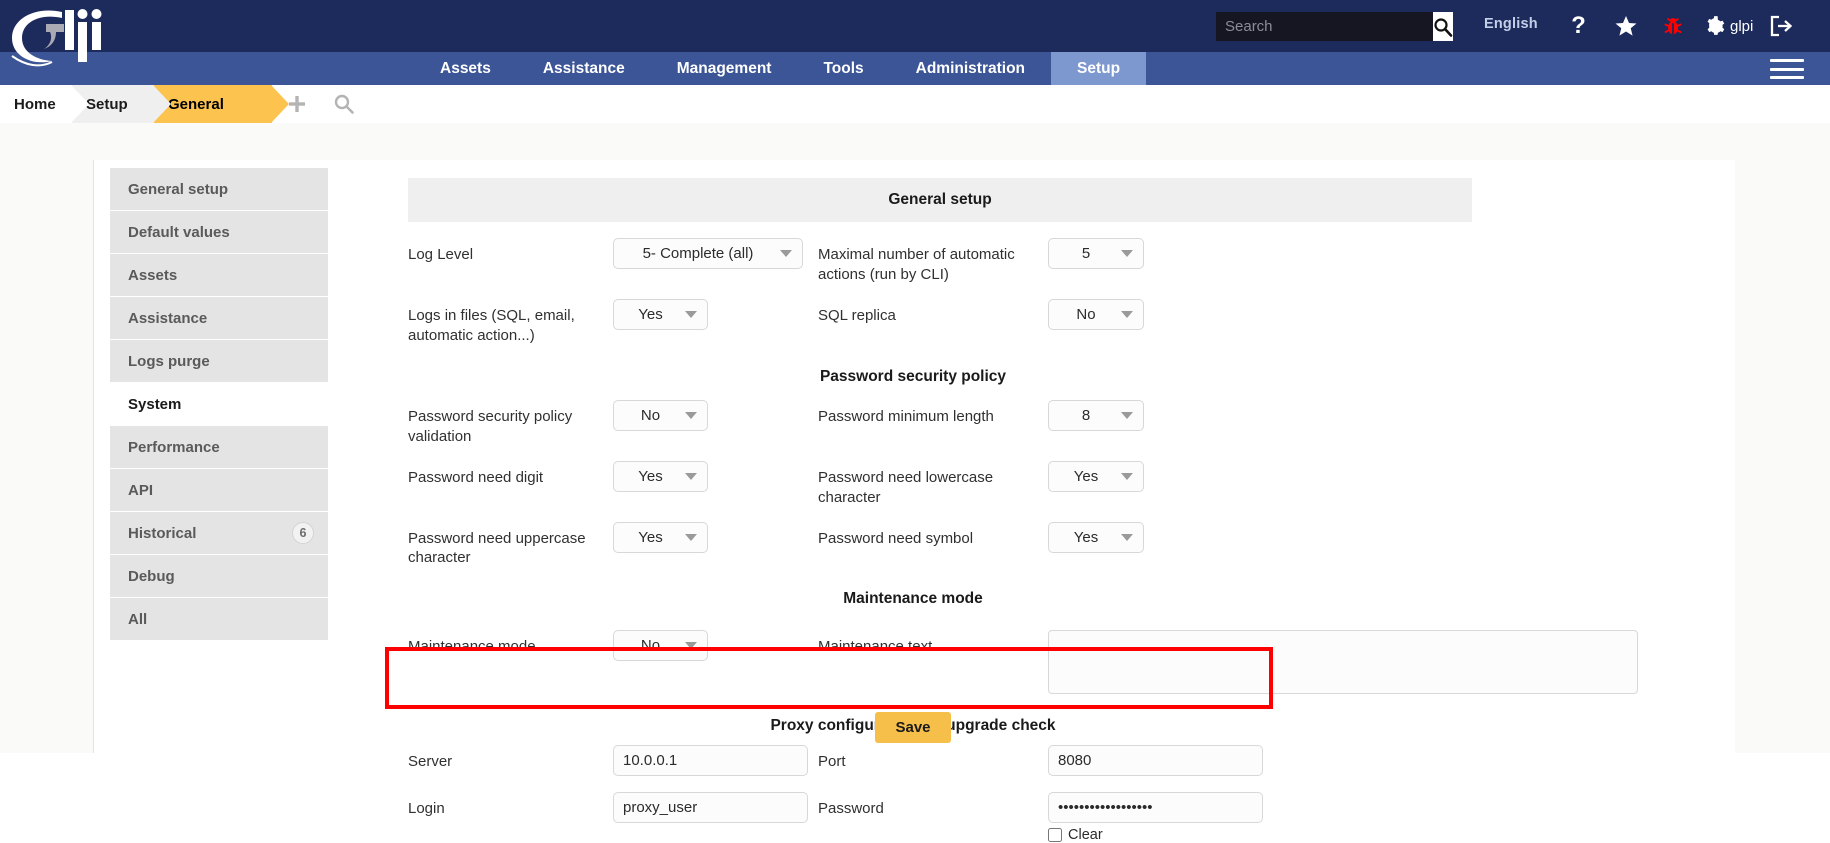  I want to click on pw-digit-label: Password need digit, so click(476, 477).